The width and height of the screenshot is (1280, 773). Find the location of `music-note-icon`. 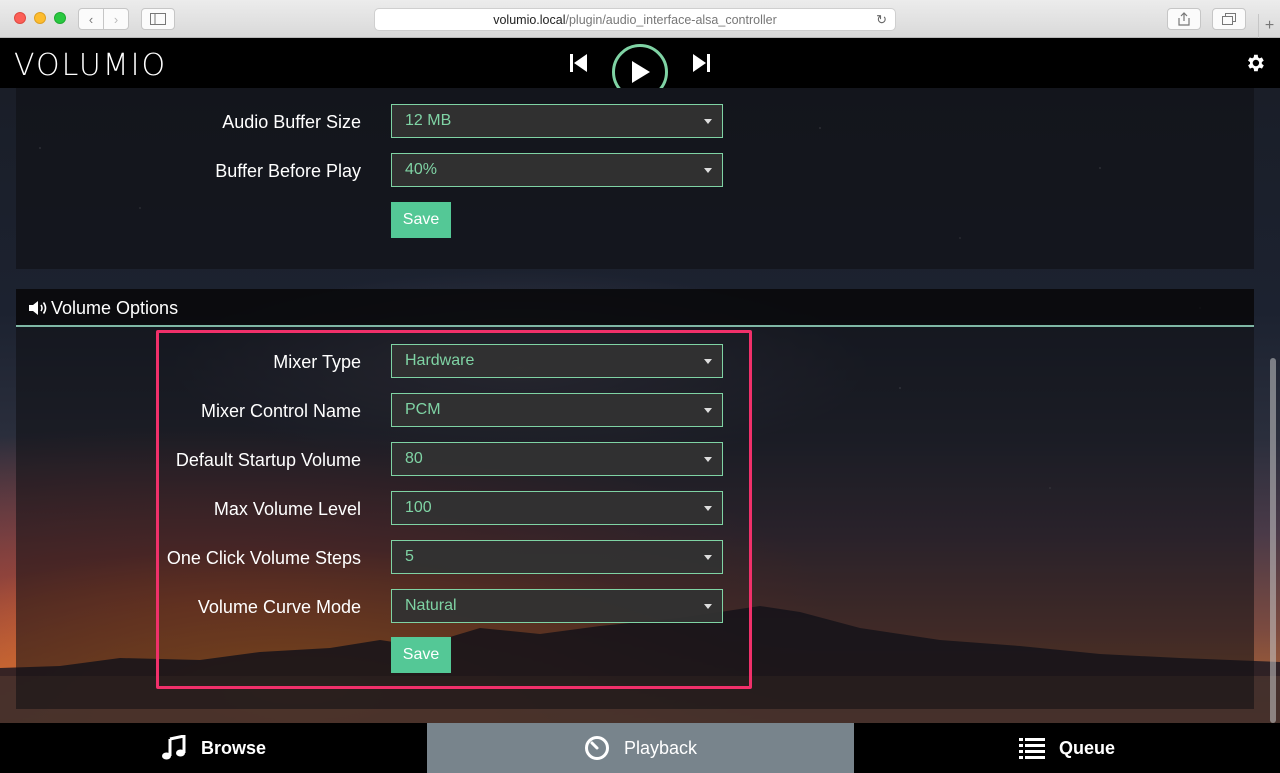

music-note-icon is located at coordinates (173, 747).